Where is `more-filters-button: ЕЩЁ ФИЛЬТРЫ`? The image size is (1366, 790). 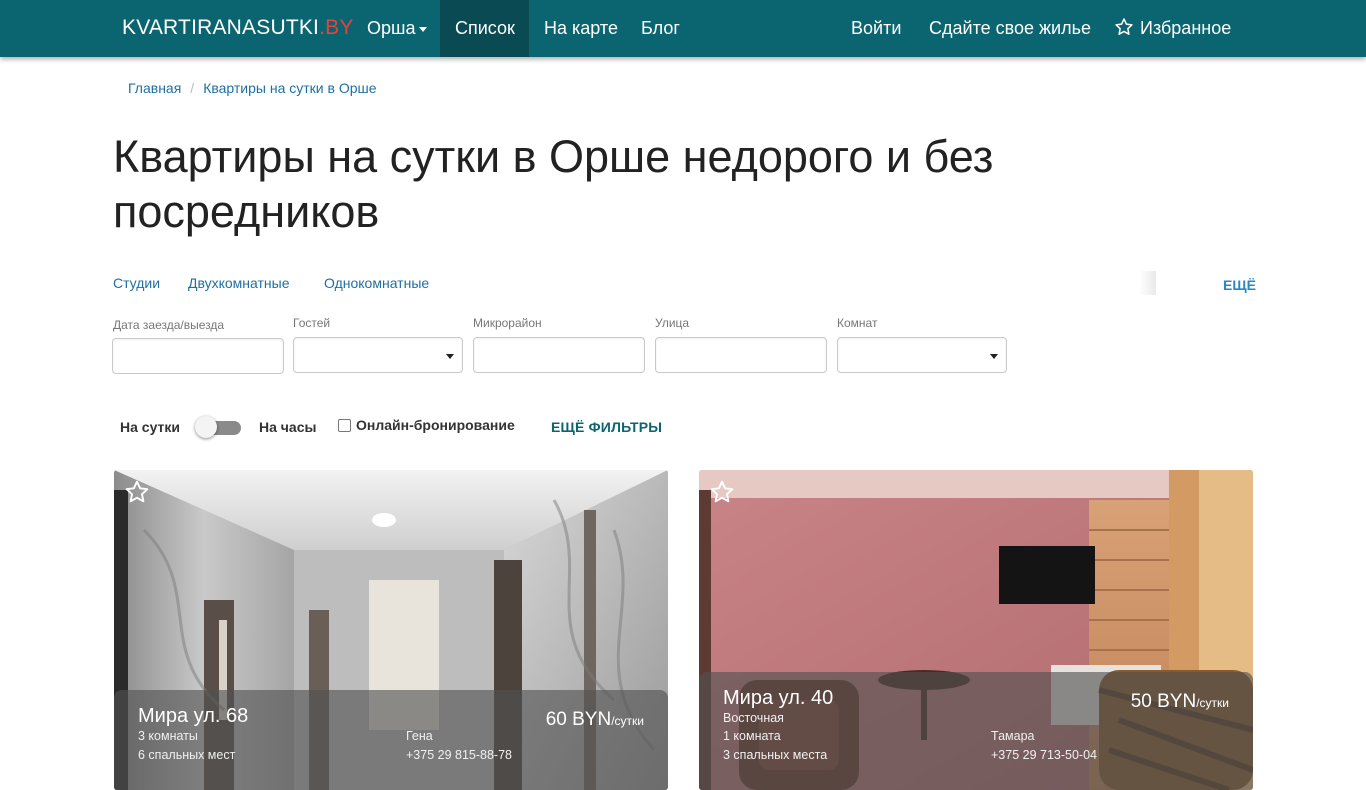 more-filters-button: ЕЩЁ ФИЛЬТРЫ is located at coordinates (606, 427).